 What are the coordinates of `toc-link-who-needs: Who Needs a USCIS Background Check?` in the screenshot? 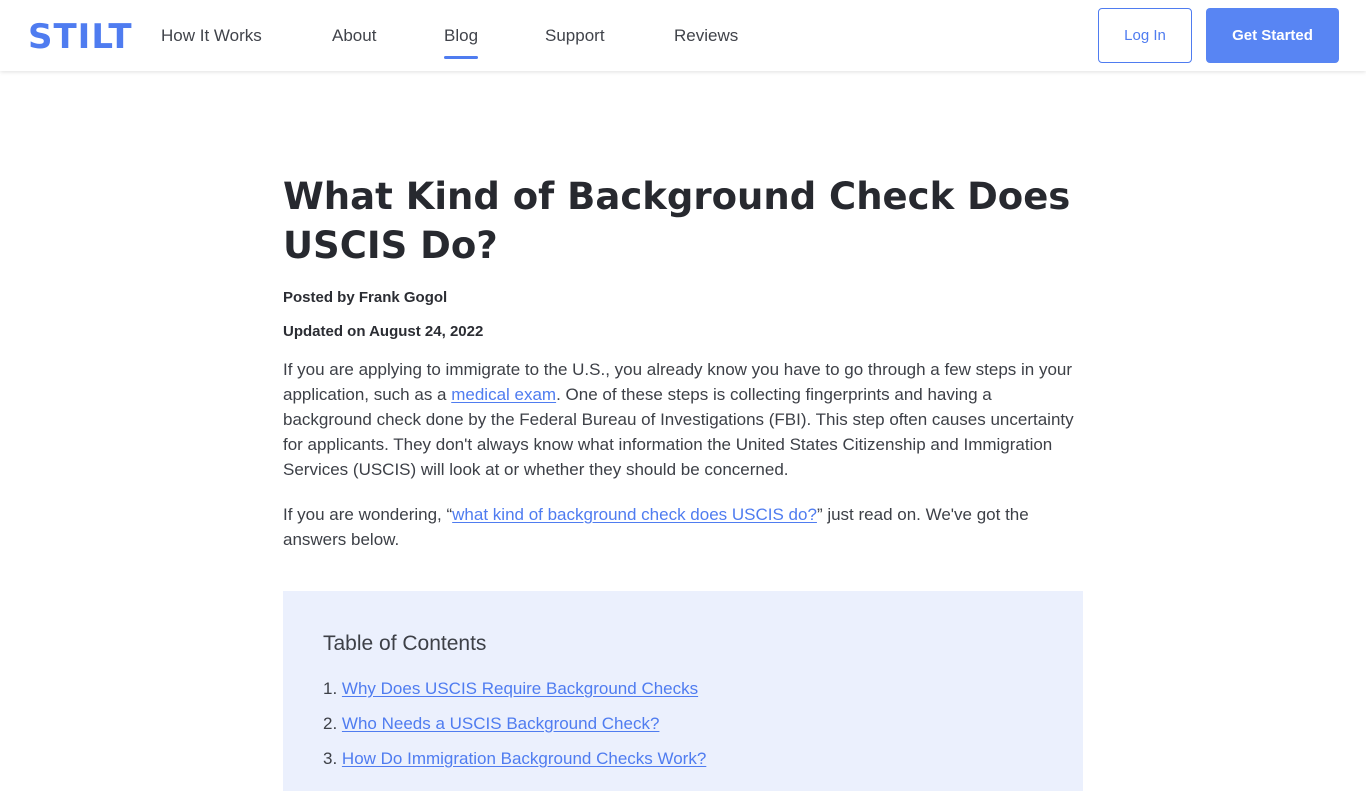 It's located at (501, 723).